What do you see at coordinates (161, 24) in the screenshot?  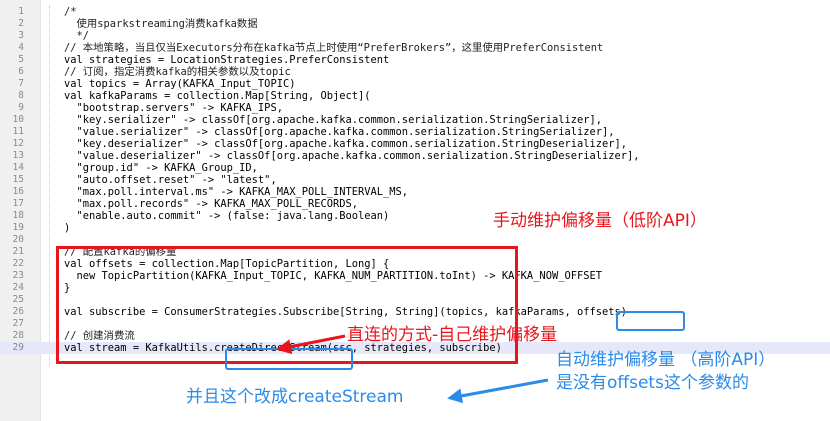 I see `code-text: 使用sparkstreaming消费kafka数据` at bounding box center [161, 24].